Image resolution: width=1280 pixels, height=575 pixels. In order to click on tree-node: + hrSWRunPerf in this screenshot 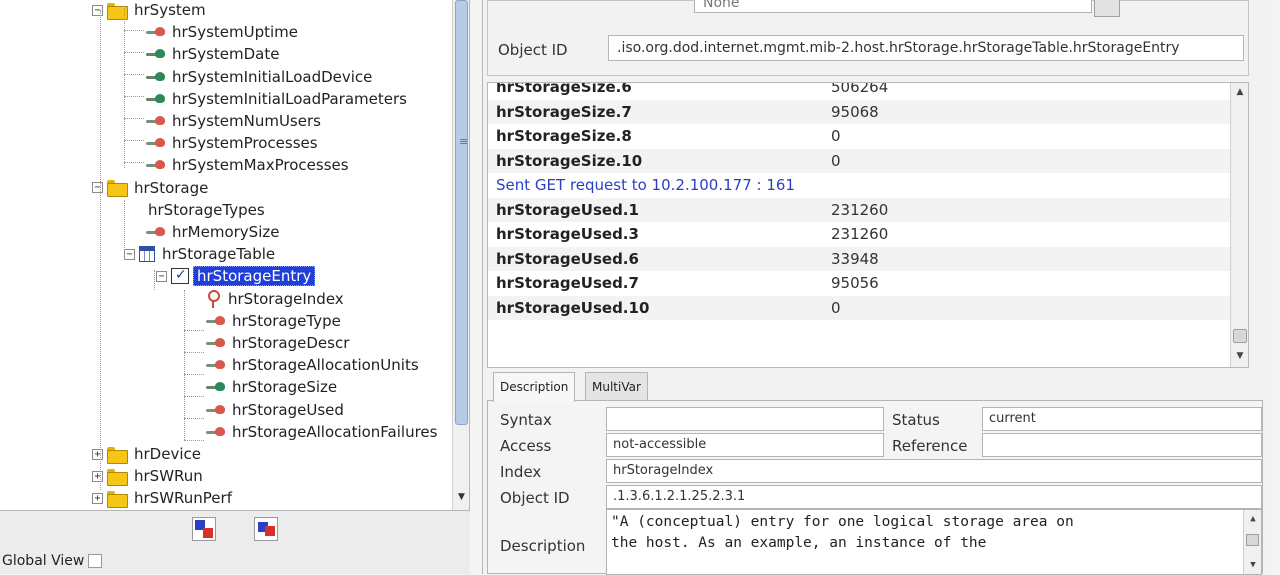, I will do `click(163, 498)`.